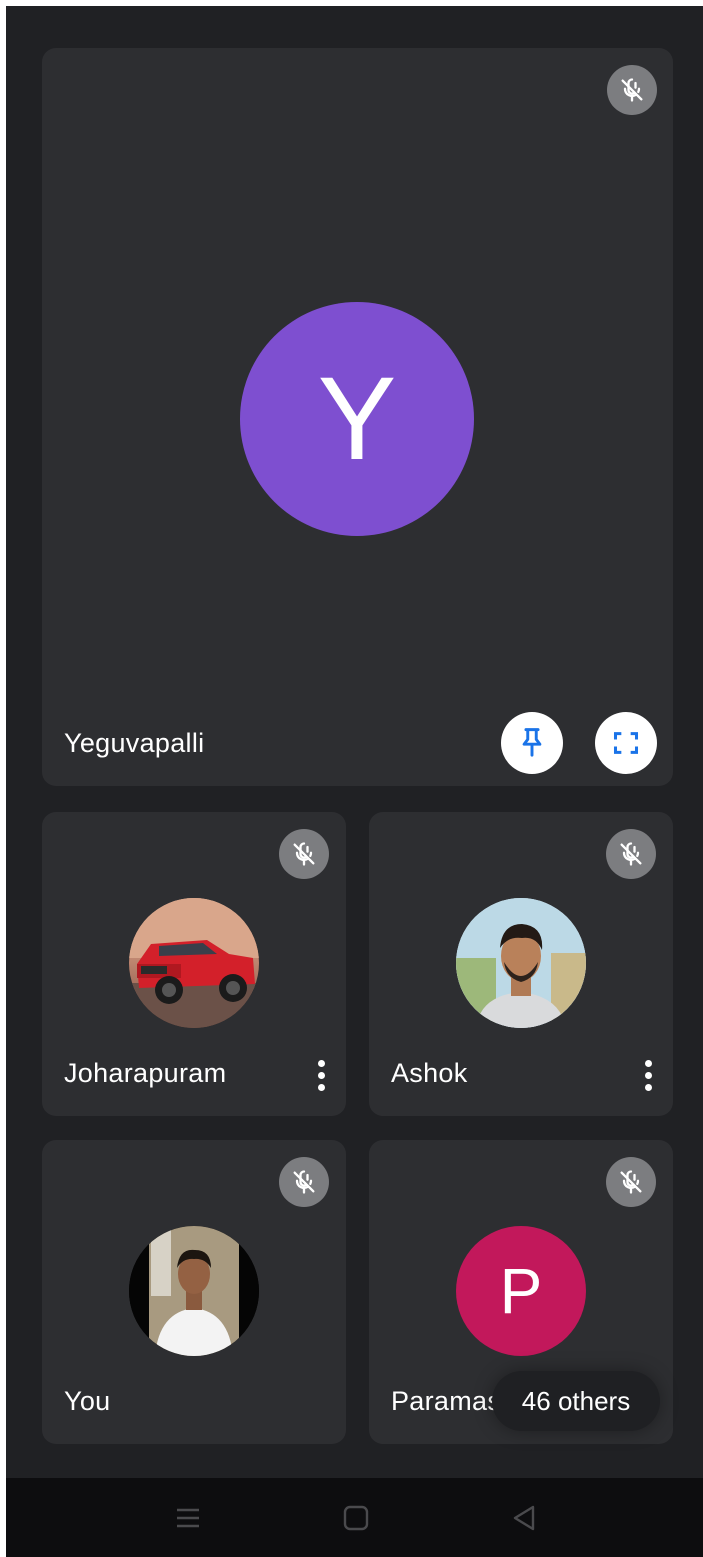  I want to click on pin-button, so click(532, 743).